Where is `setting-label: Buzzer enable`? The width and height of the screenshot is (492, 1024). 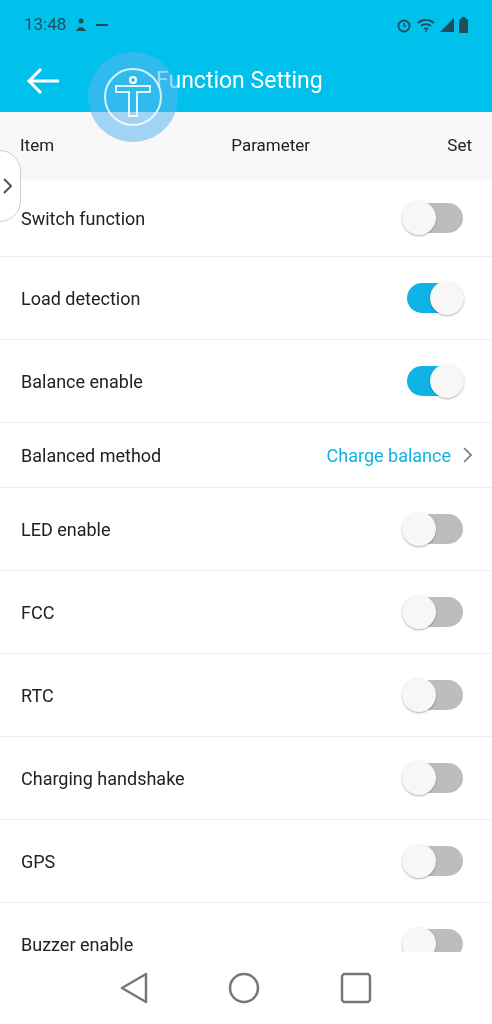 setting-label: Buzzer enable is located at coordinates (77, 942).